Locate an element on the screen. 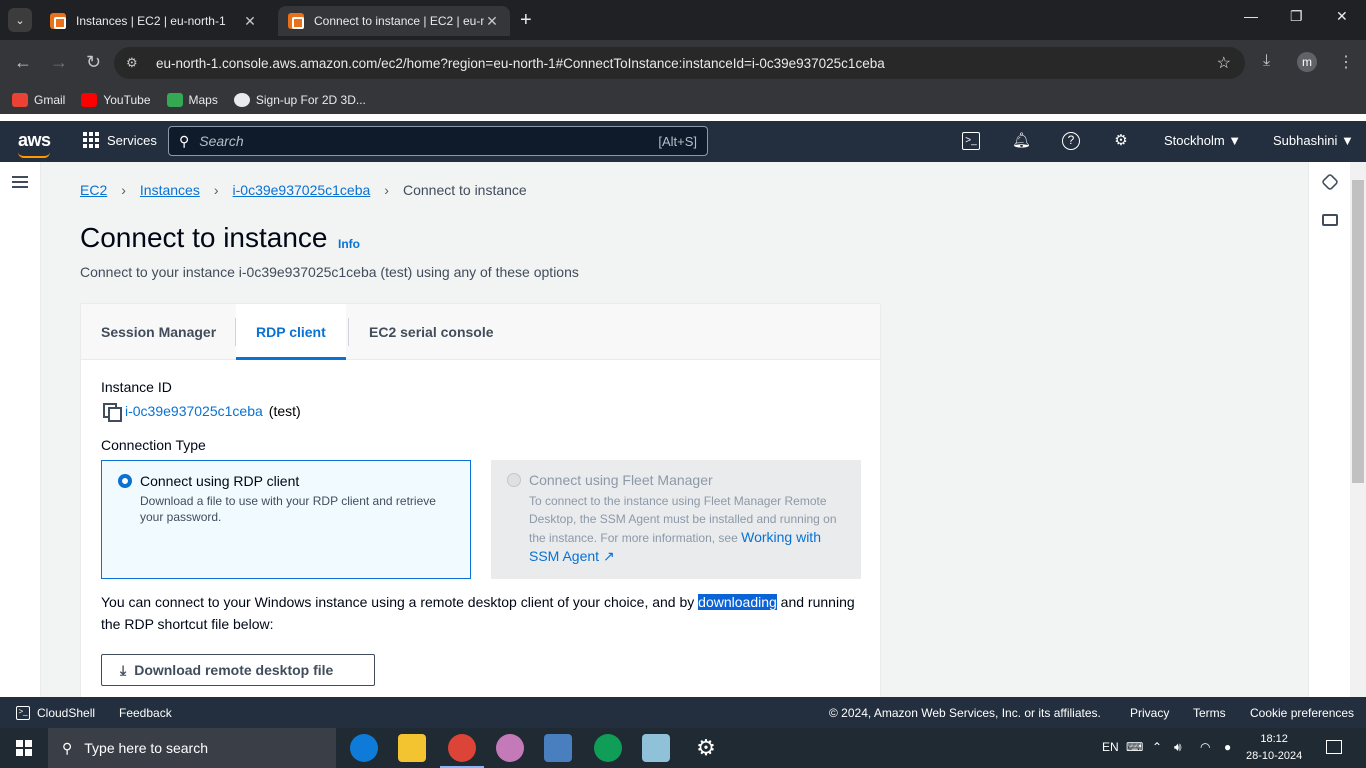 Image resolution: width=1366 pixels, height=768 pixels. services-menu-button: Services is located at coordinates (120, 140).